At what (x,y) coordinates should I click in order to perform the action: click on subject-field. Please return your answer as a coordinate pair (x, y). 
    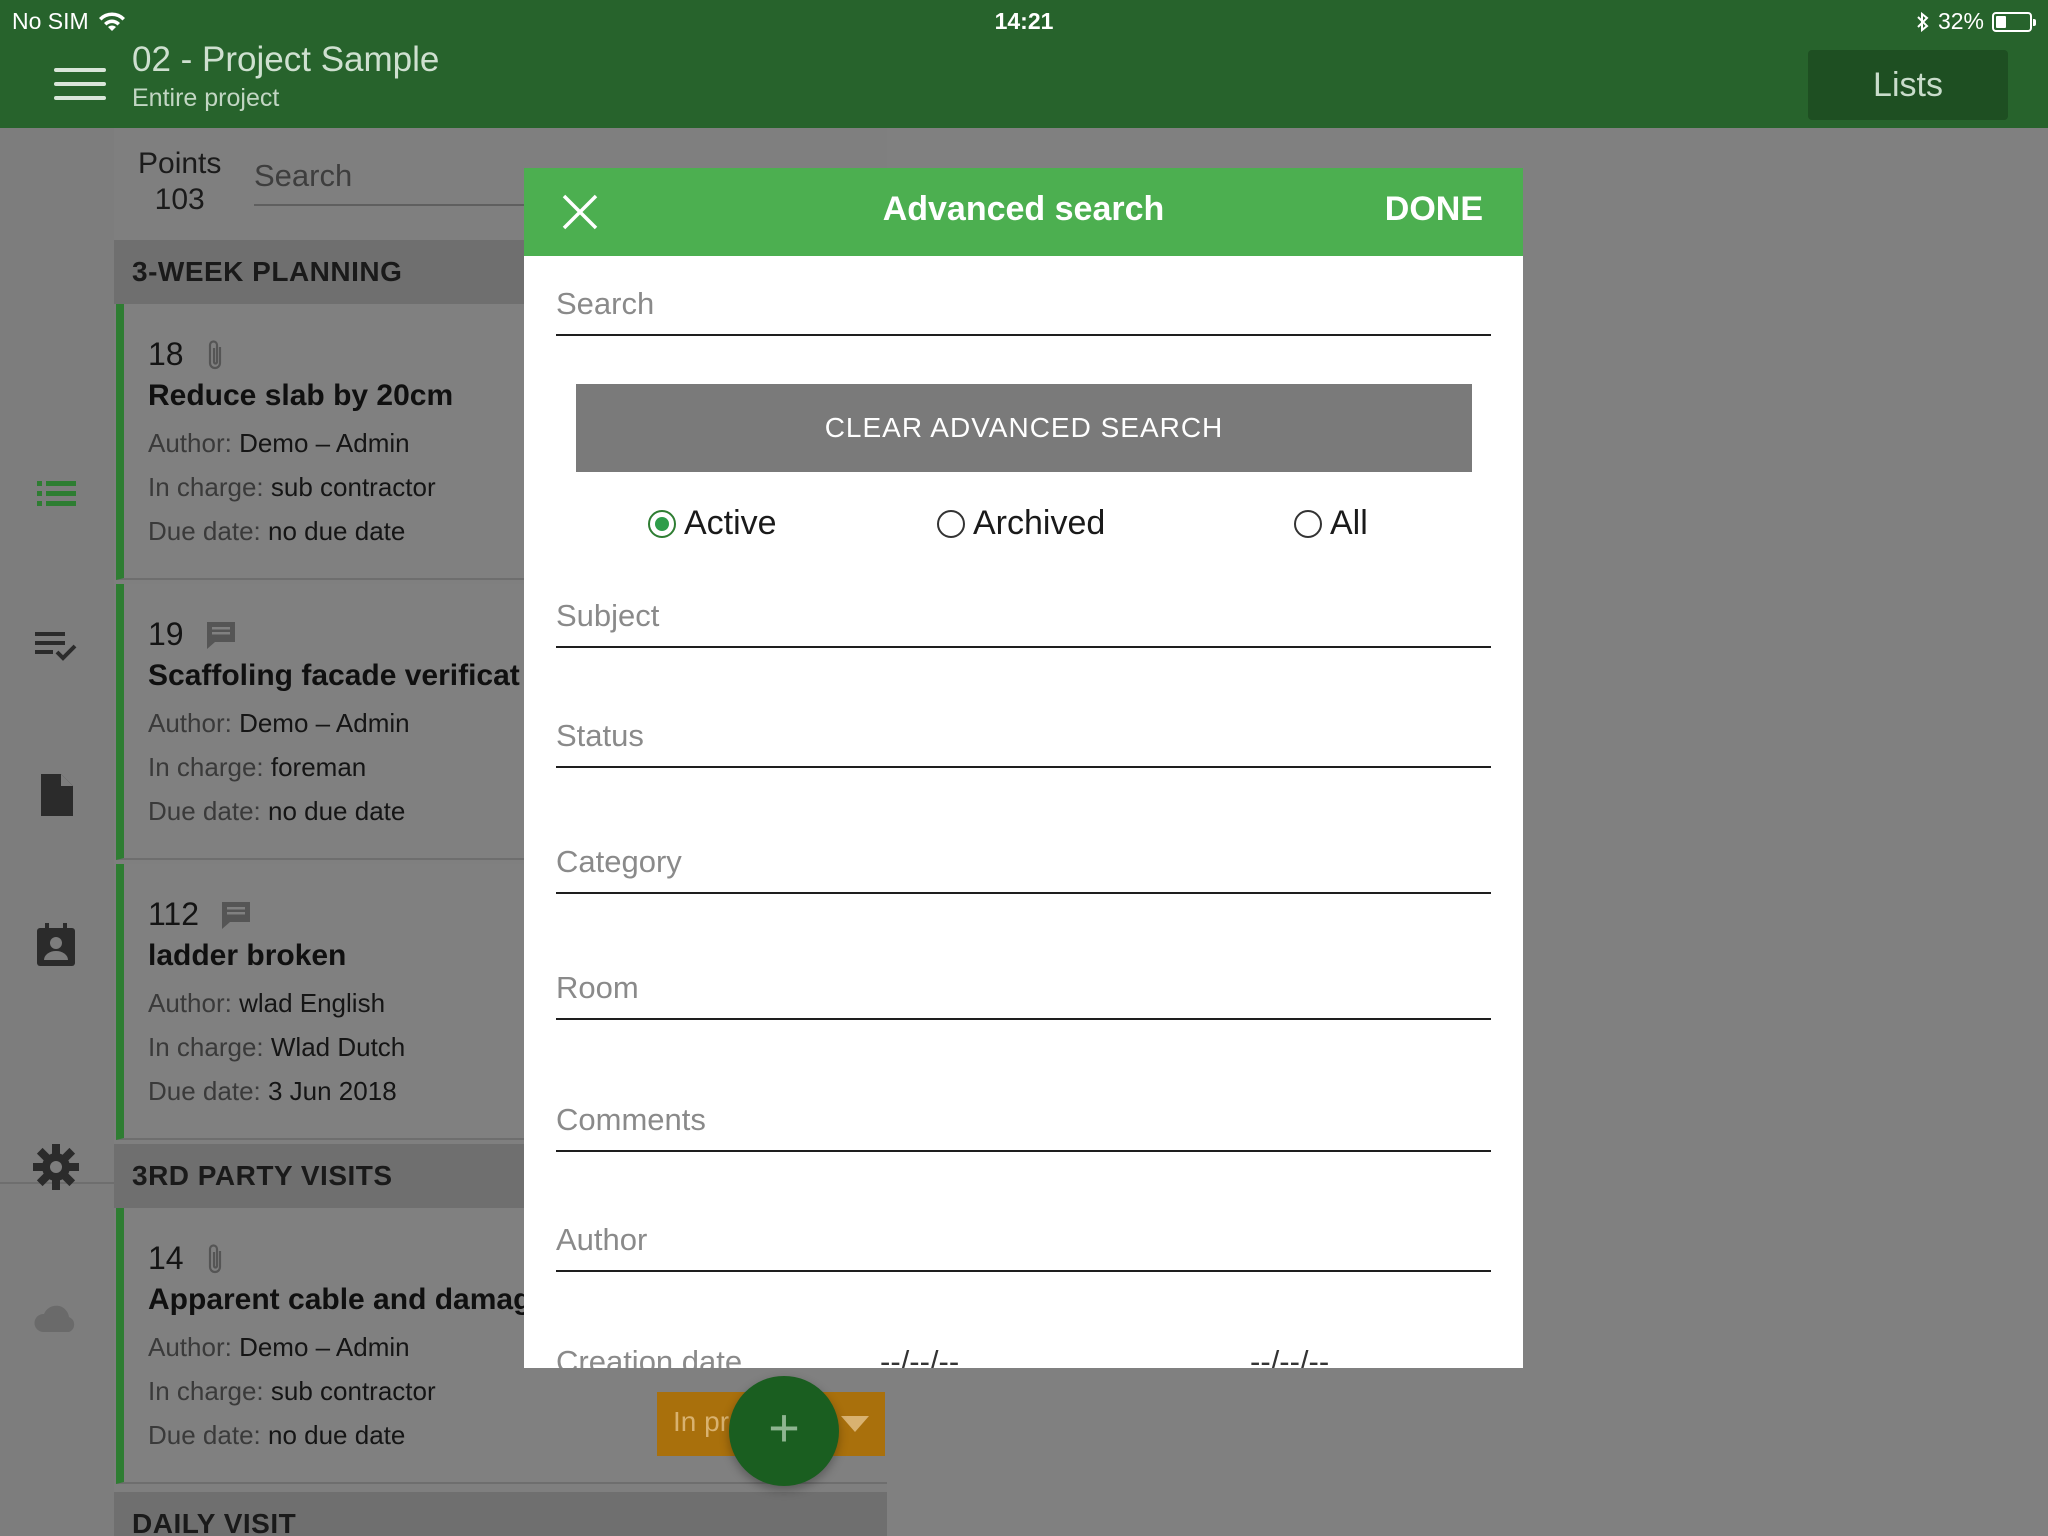
    Looking at the image, I should click on (1023, 623).